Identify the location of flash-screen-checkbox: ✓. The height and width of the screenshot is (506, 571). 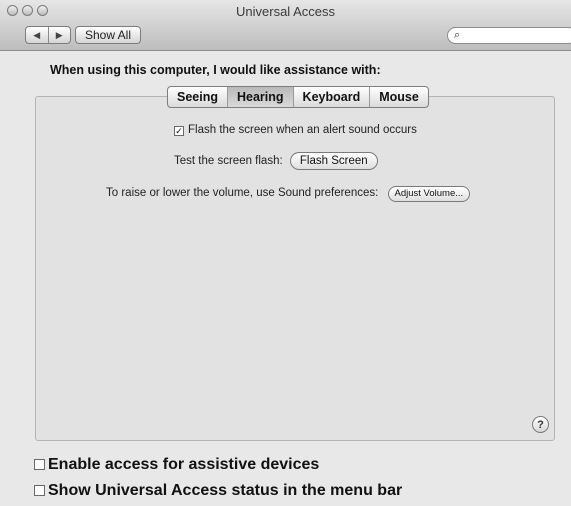
(179, 131).